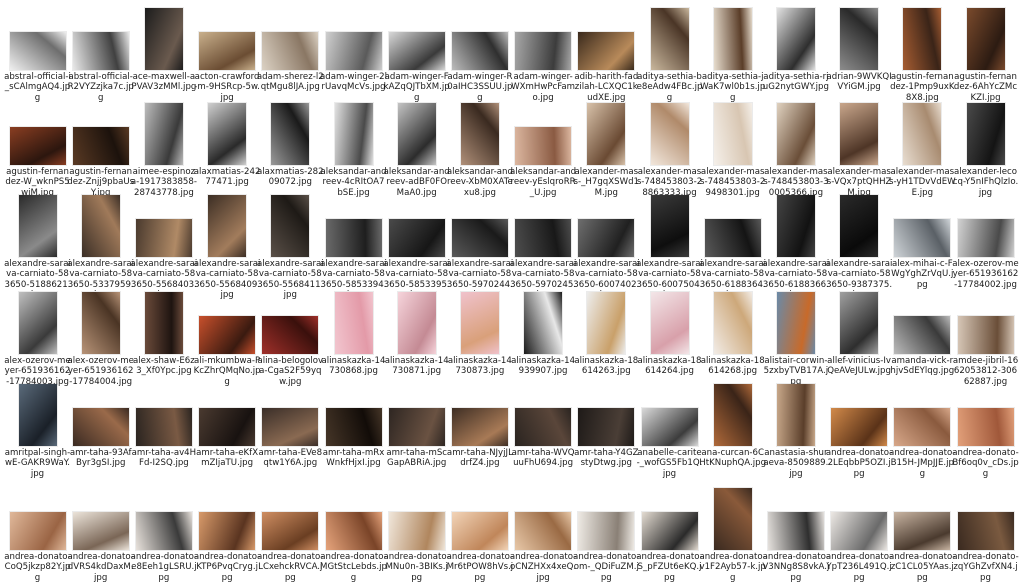 This screenshot has width=1024, height=583. What do you see at coordinates (859, 567) in the screenshot?
I see `file-name-label: andrea-donato-YpT236L491Q.jpg` at bounding box center [859, 567].